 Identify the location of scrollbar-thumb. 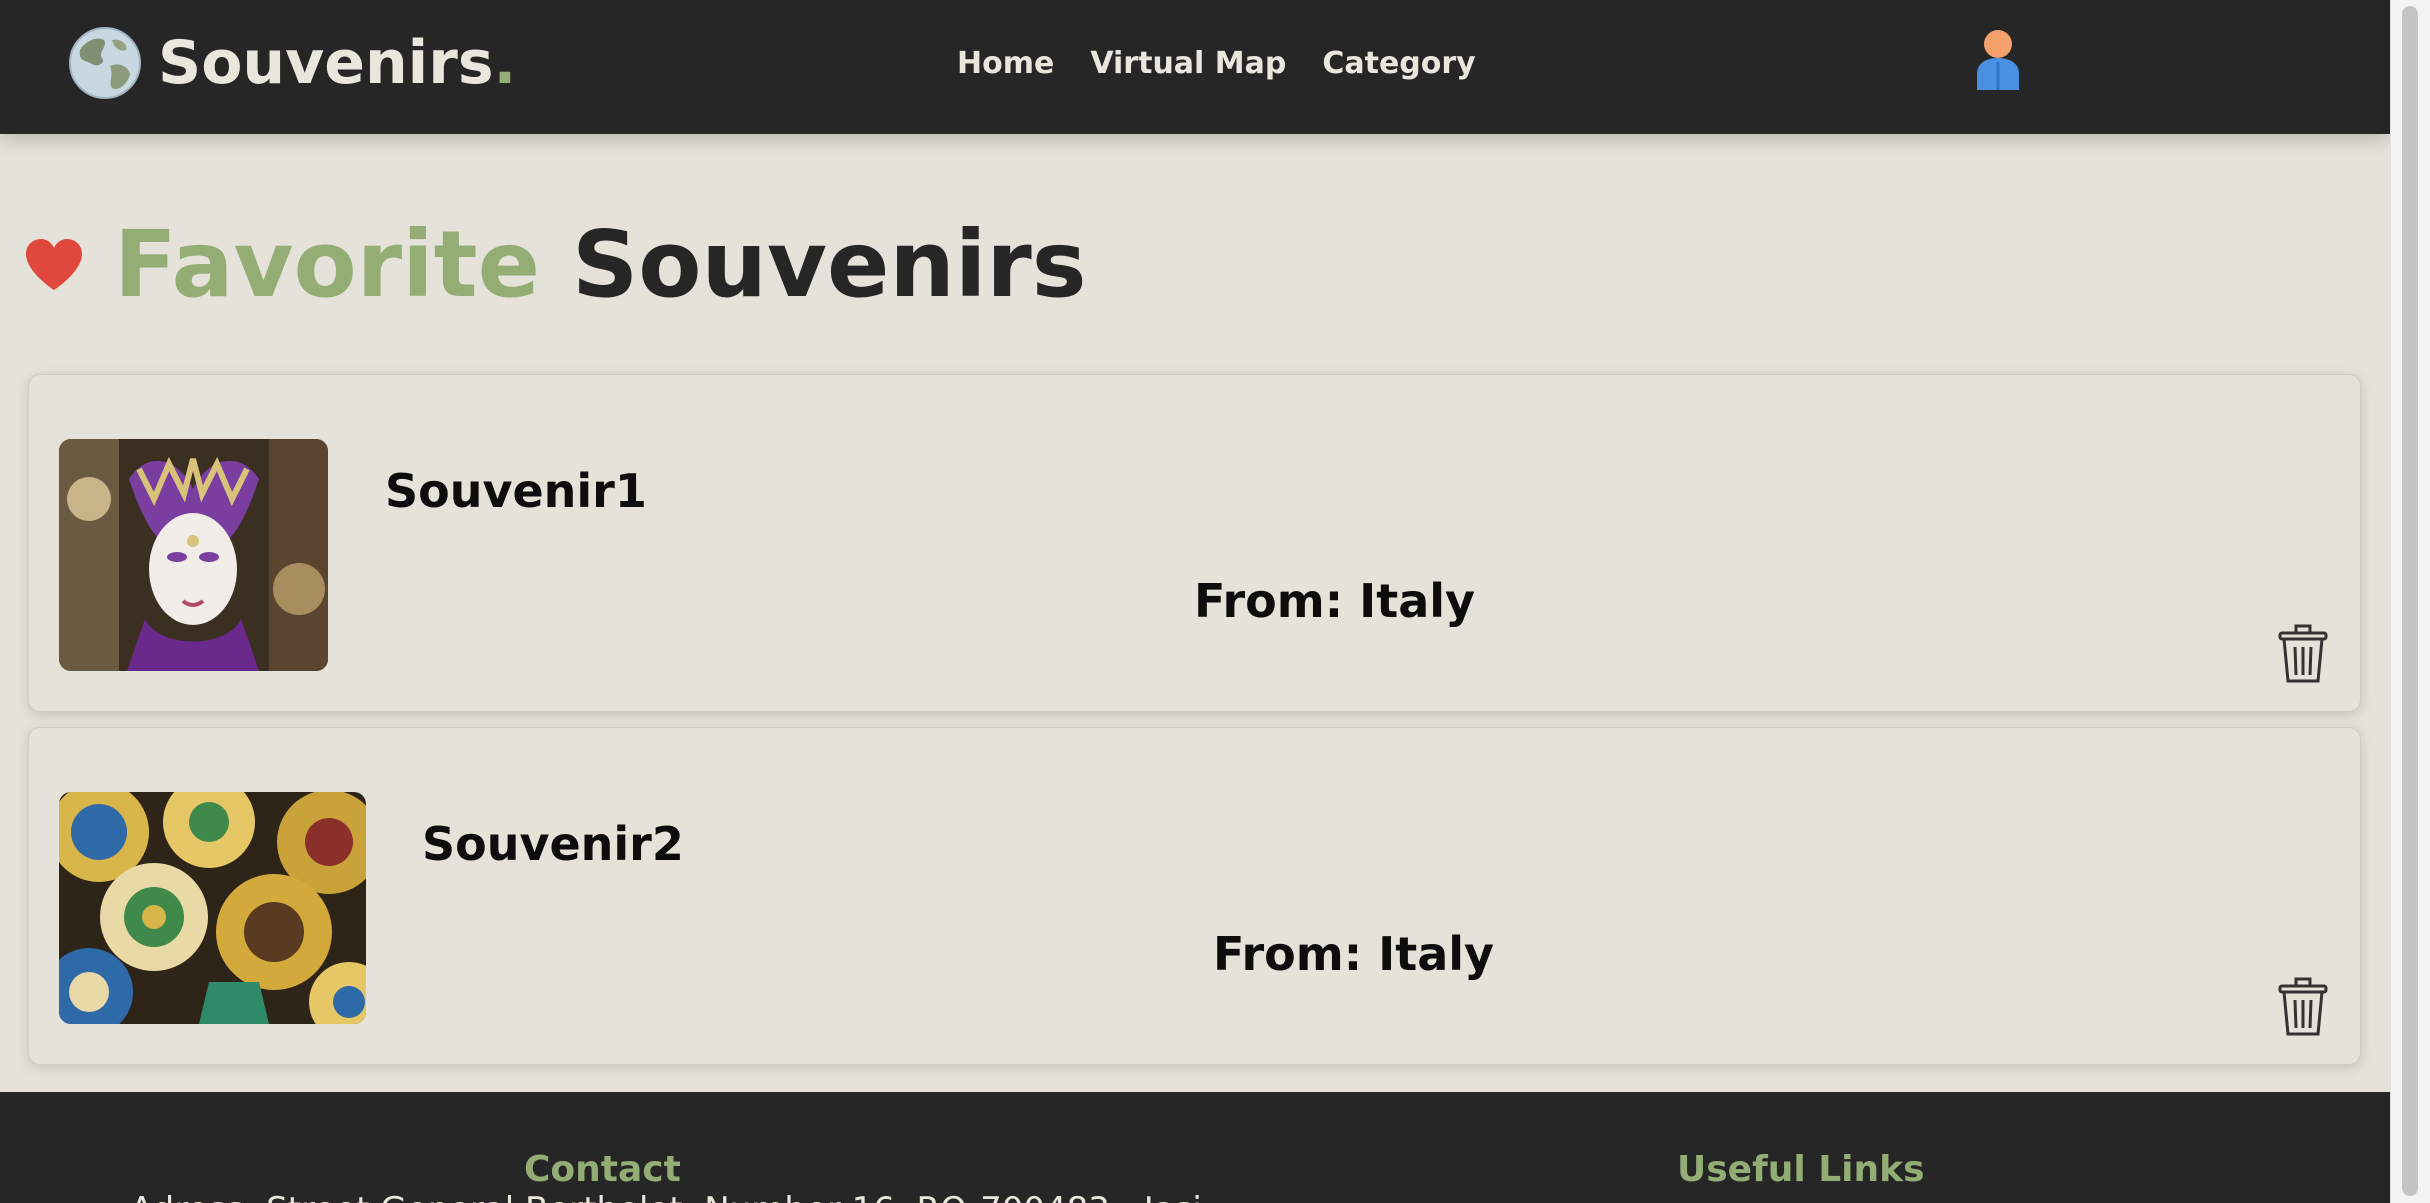
(2410, 601).